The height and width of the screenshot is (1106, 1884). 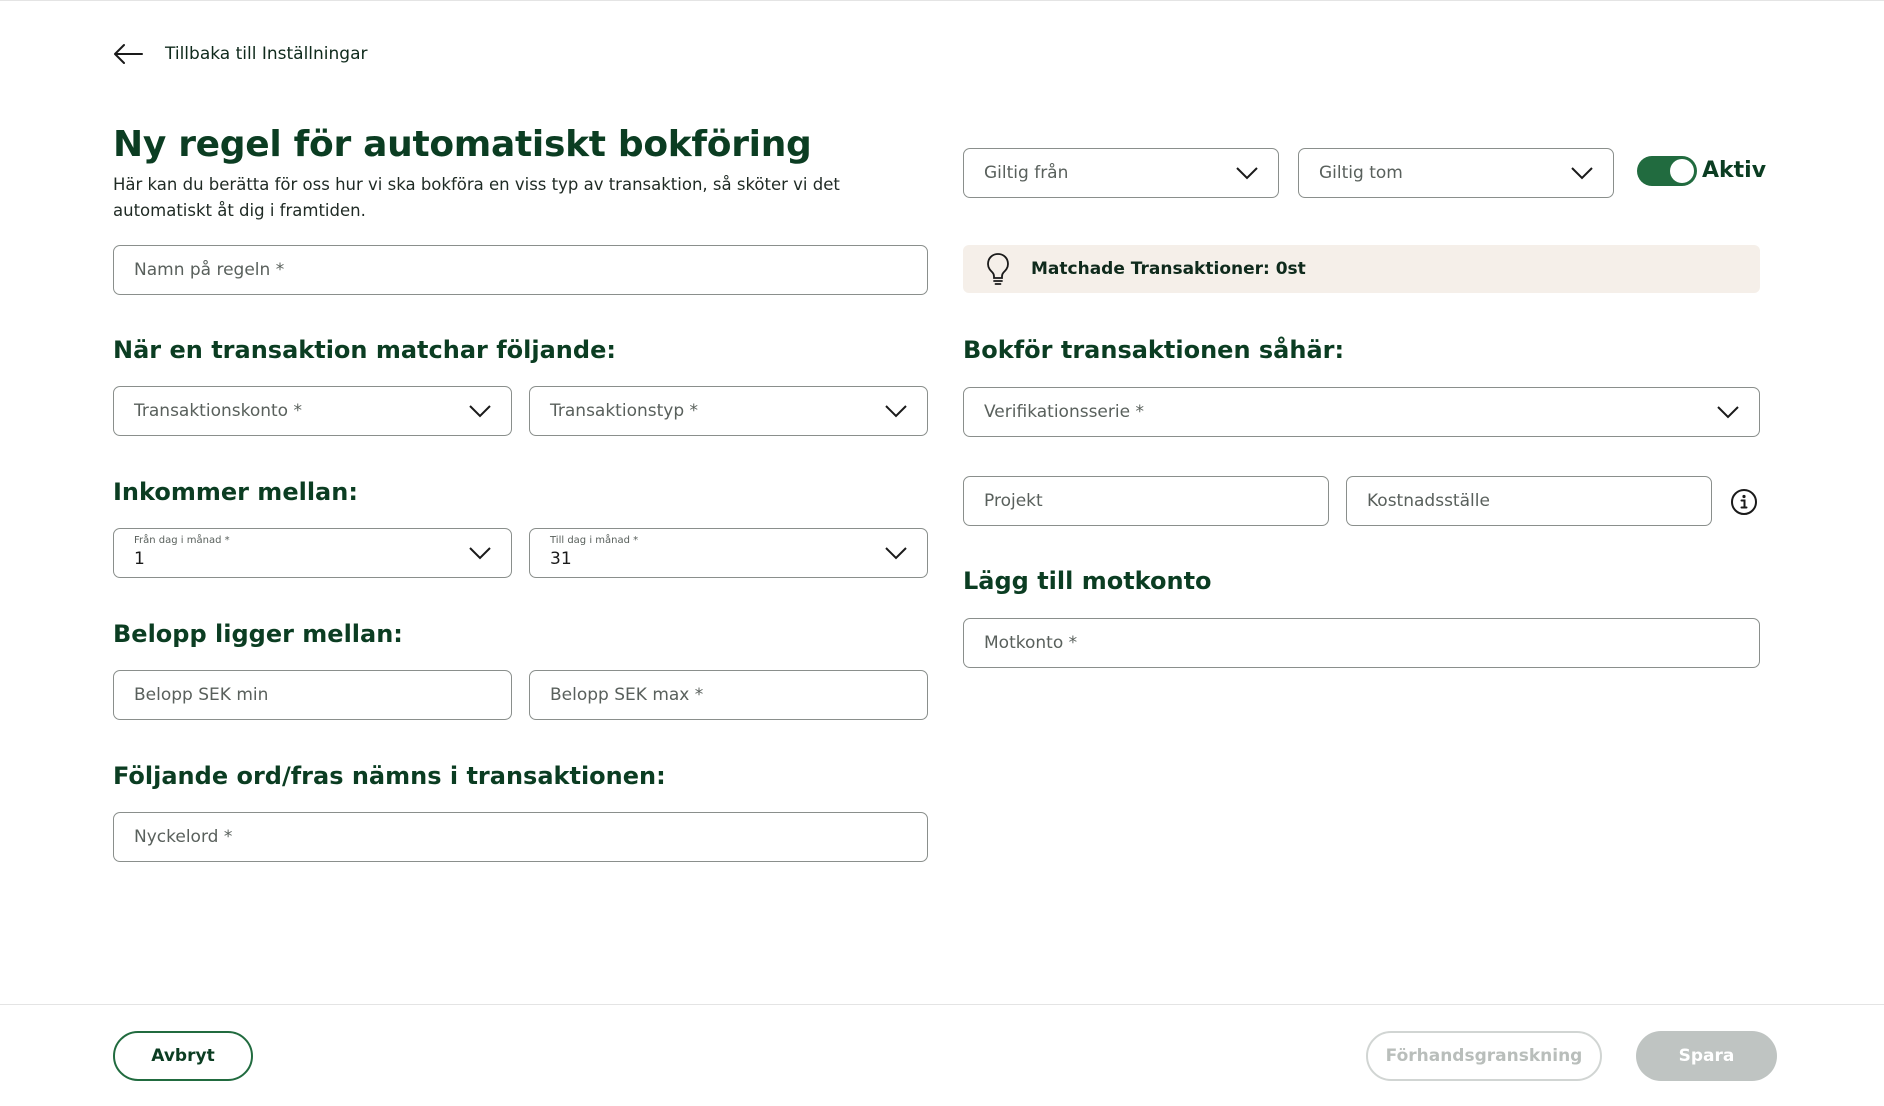 I want to click on active-toggle-label: Aktiv, so click(x=1734, y=170).